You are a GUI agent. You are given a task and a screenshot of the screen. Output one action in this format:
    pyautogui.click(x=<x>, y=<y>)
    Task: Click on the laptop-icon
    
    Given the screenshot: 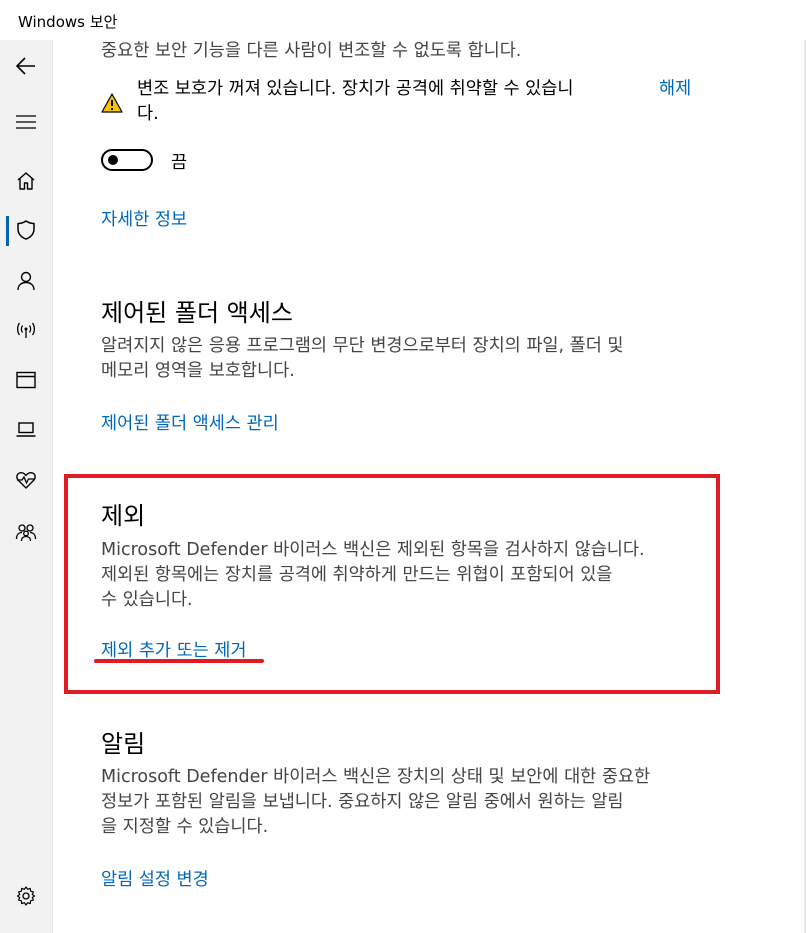 What is the action you would take?
    pyautogui.click(x=26, y=429)
    